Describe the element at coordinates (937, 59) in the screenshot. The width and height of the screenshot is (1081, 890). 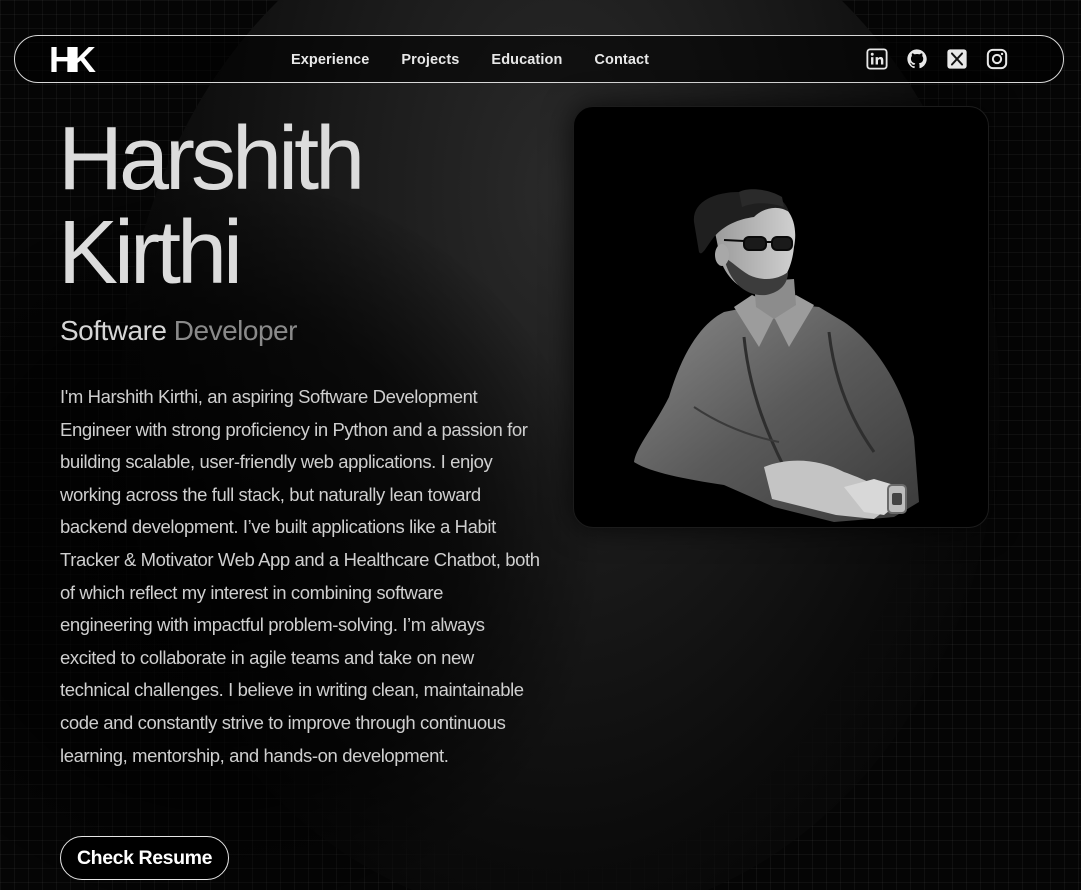
I see `social-links` at that location.